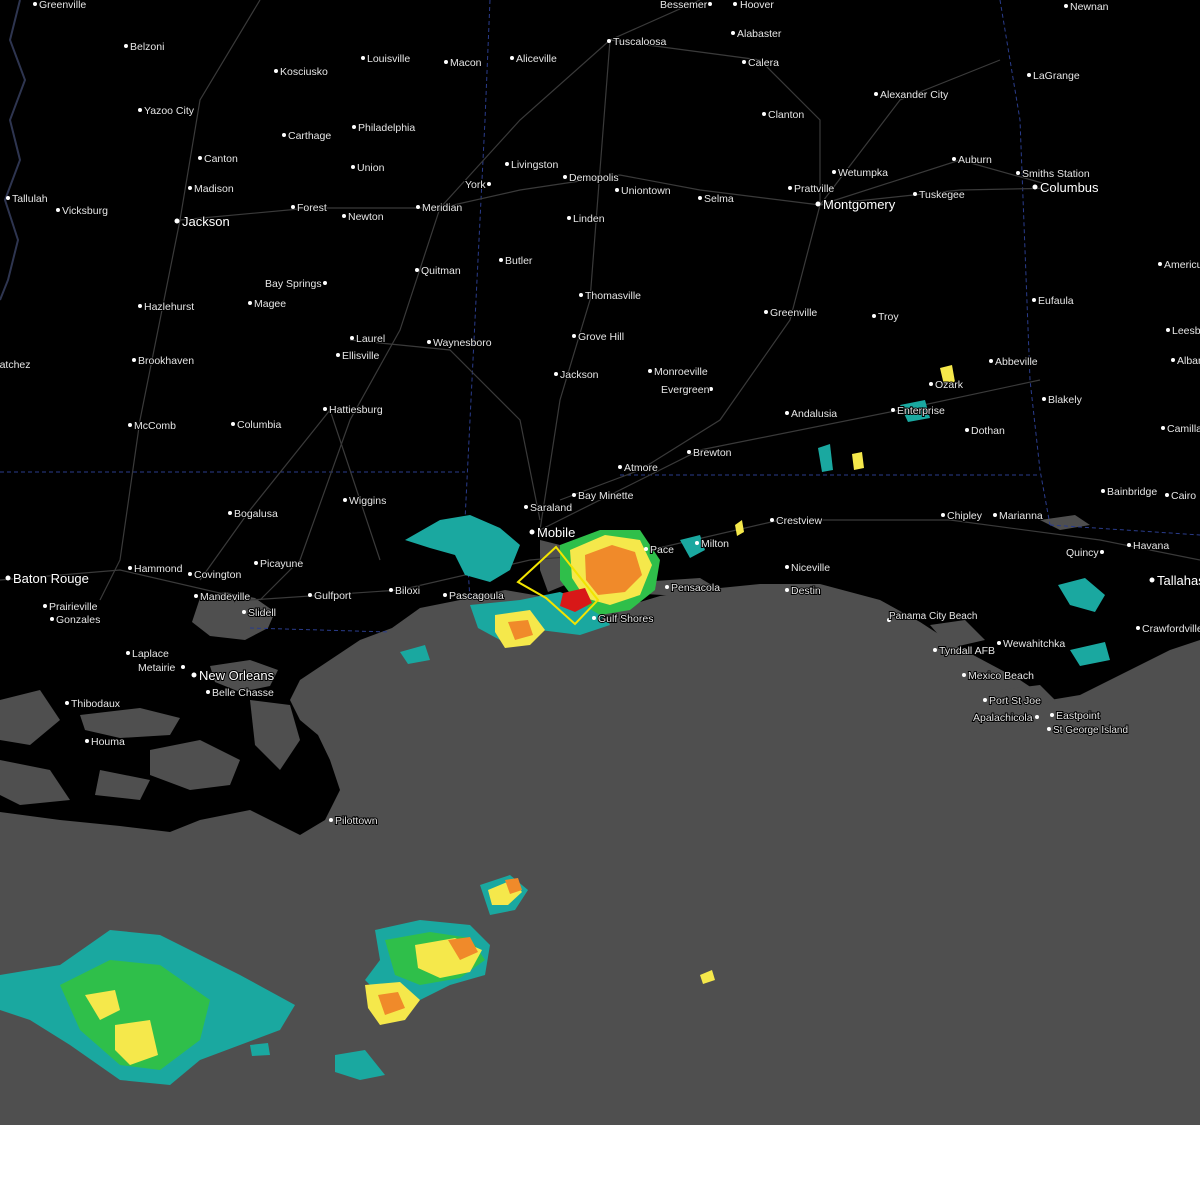 The image size is (1200, 1200). What do you see at coordinates (1056, 174) in the screenshot?
I see `city-label: Smiths Station` at bounding box center [1056, 174].